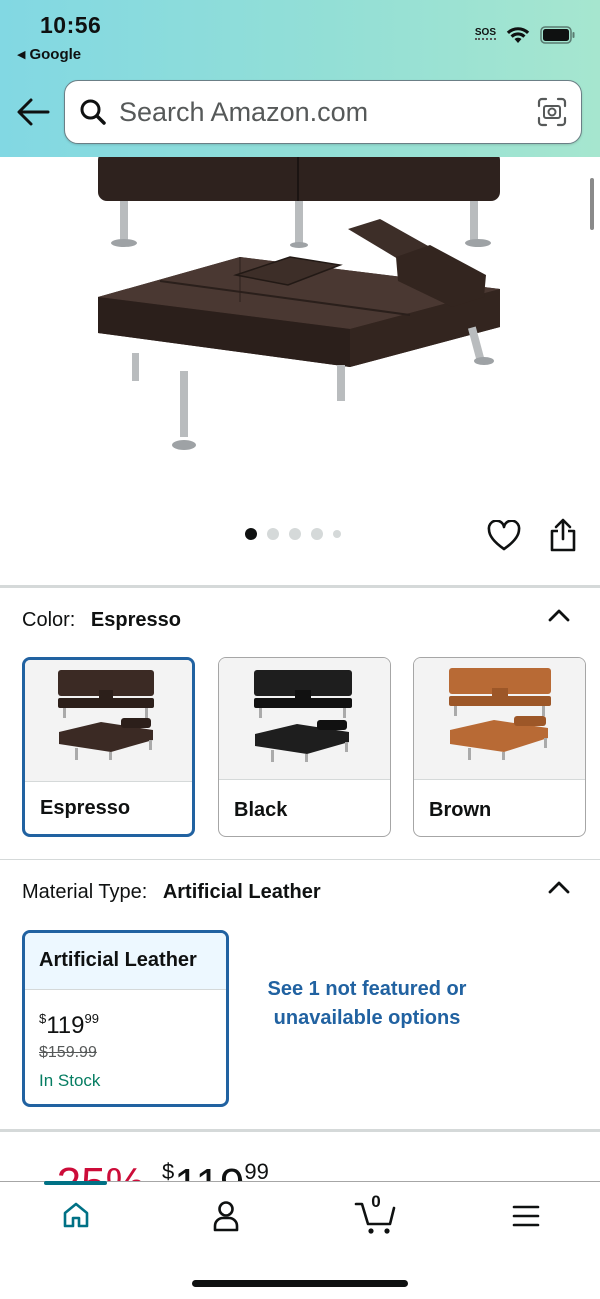  What do you see at coordinates (70, 1080) in the screenshot?
I see `availability-status: In Stock` at bounding box center [70, 1080].